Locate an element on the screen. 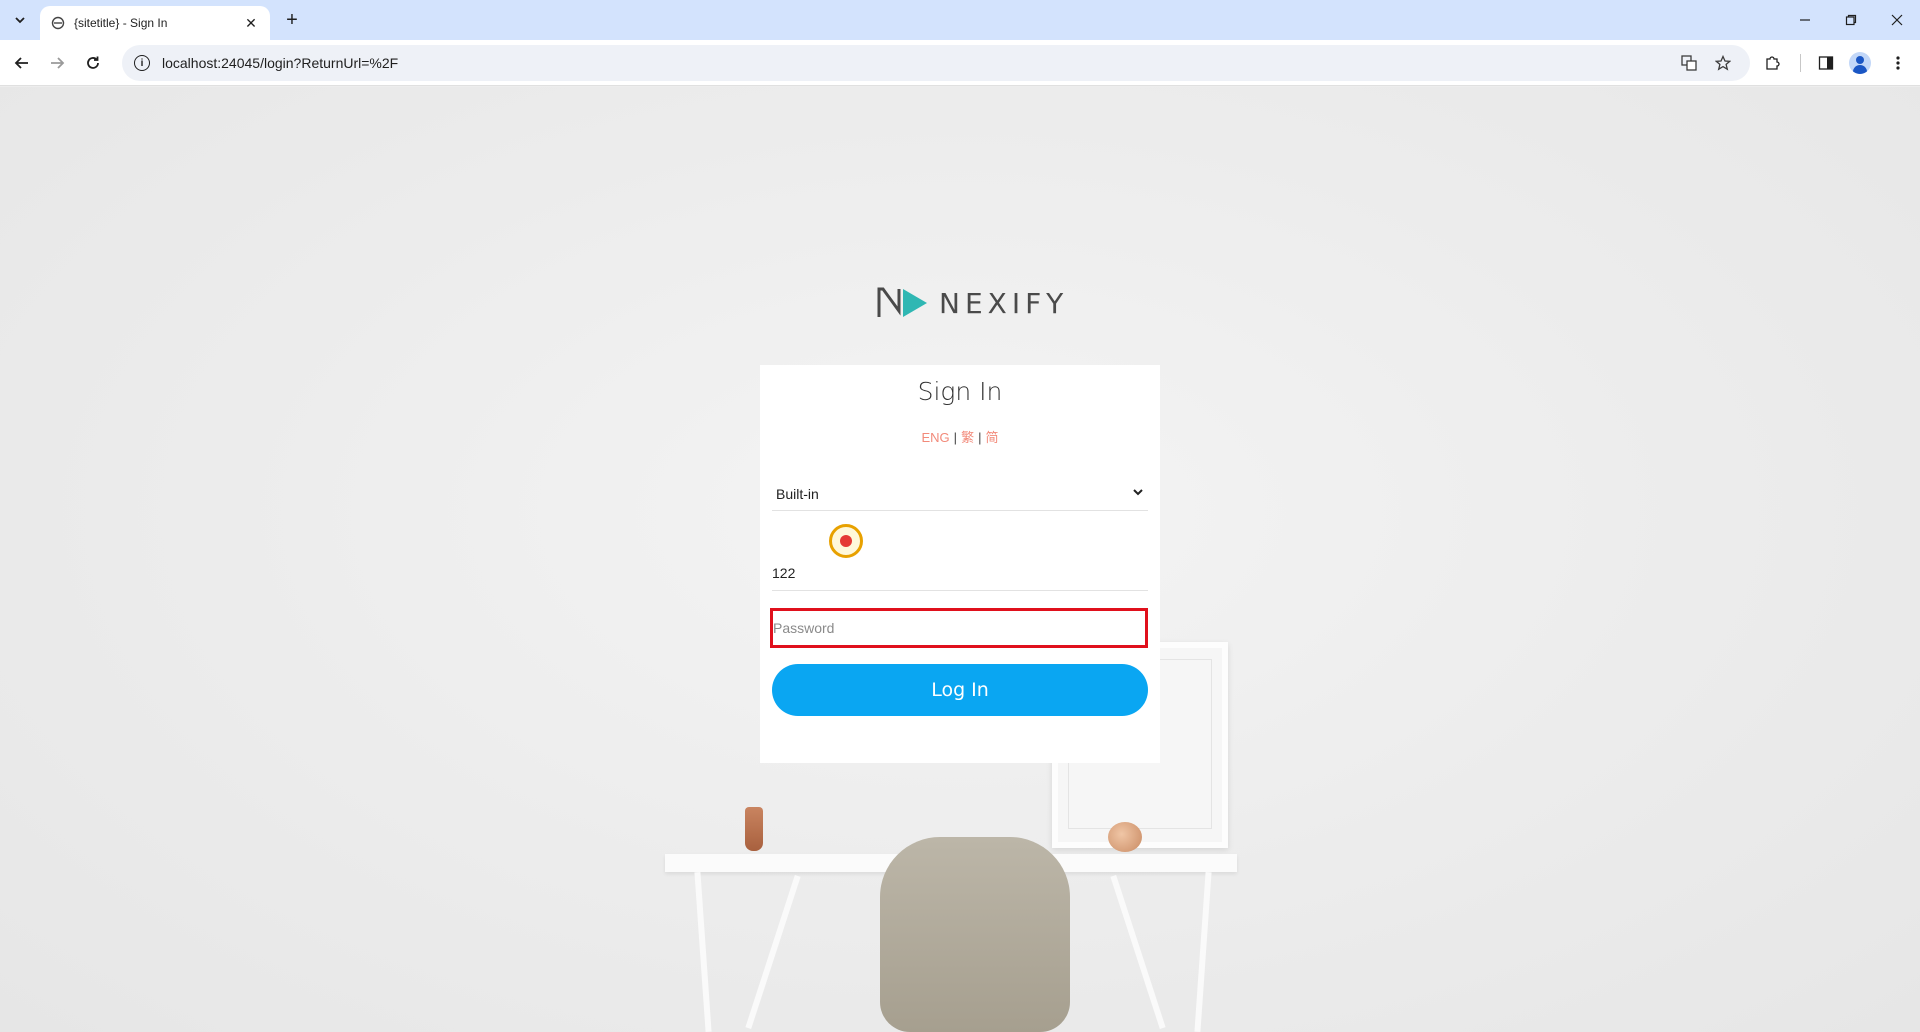 The height and width of the screenshot is (1032, 1920). cursor-dot-icon is located at coordinates (846, 541).